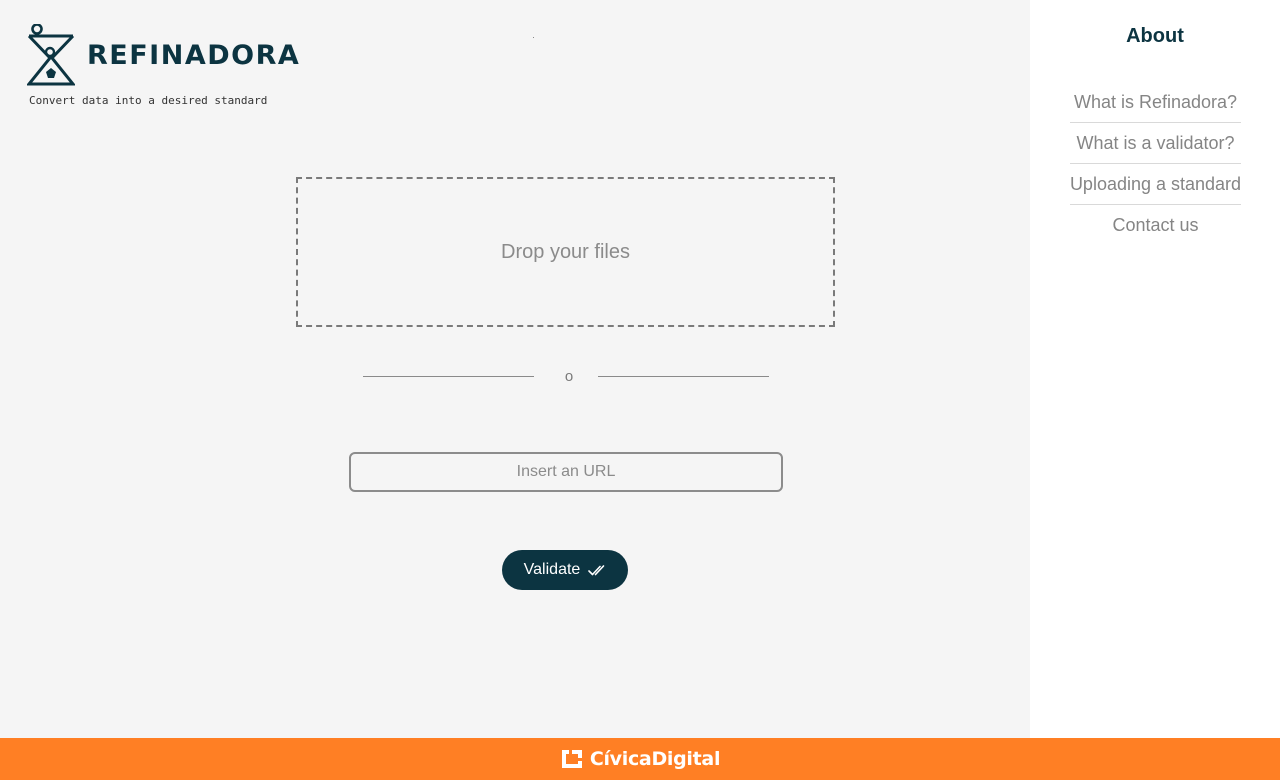 Image resolution: width=1280 pixels, height=780 pixels. Describe the element at coordinates (596, 570) in the screenshot. I see `double-check-icon` at that location.